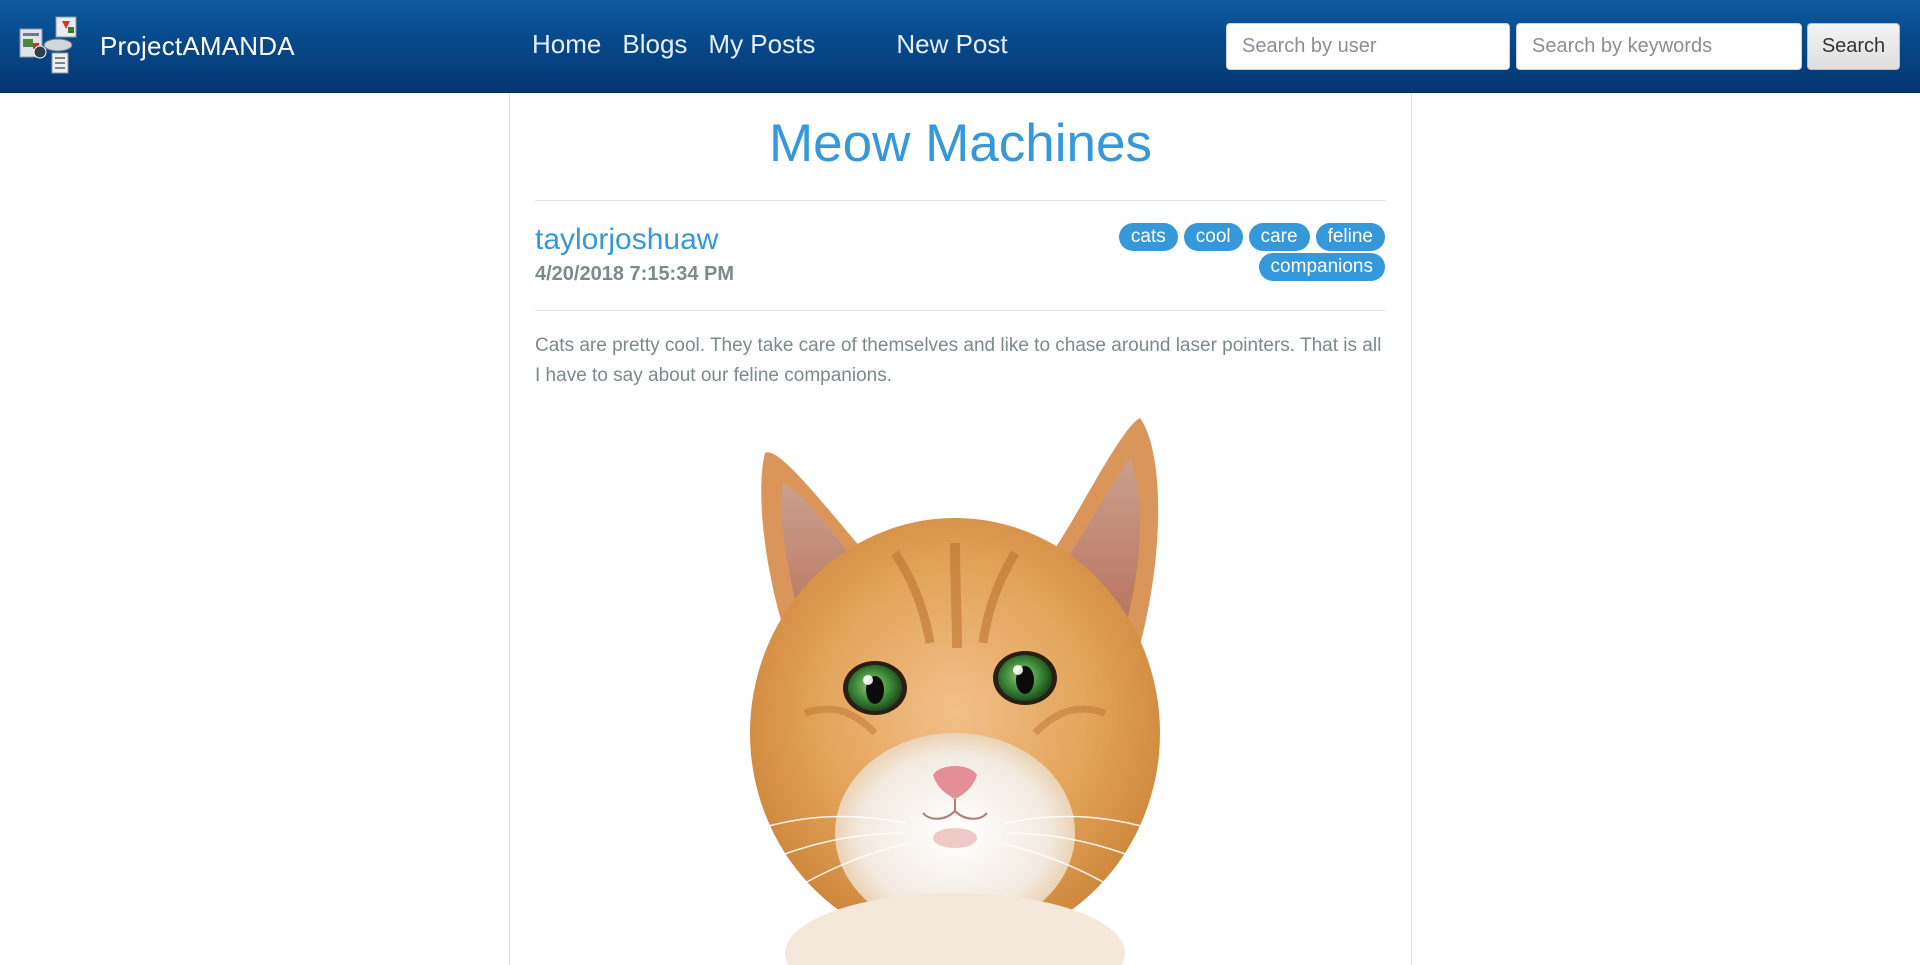  I want to click on post-author-link: taylorjoshuaw, so click(626, 240).